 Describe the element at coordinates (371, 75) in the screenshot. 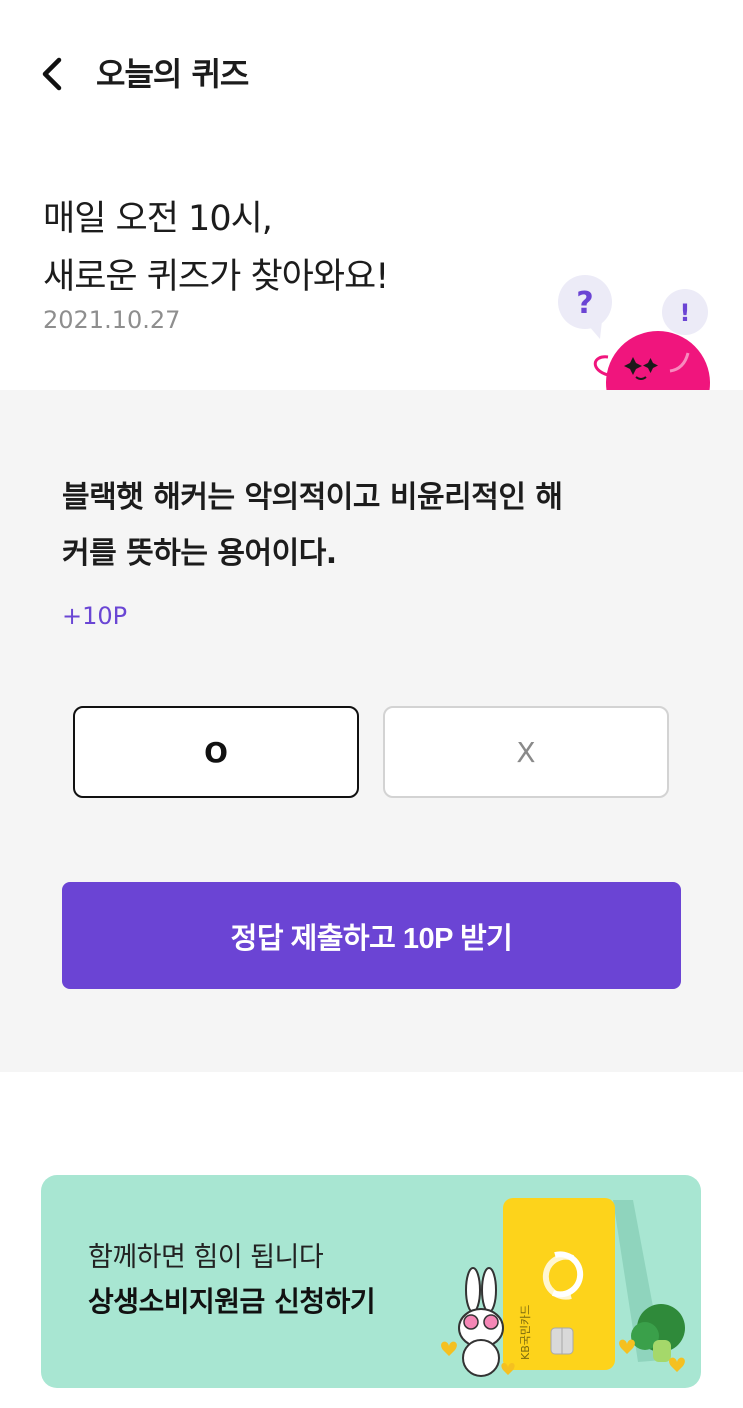

I see `app-header: 오늘의 퀴즈` at that location.